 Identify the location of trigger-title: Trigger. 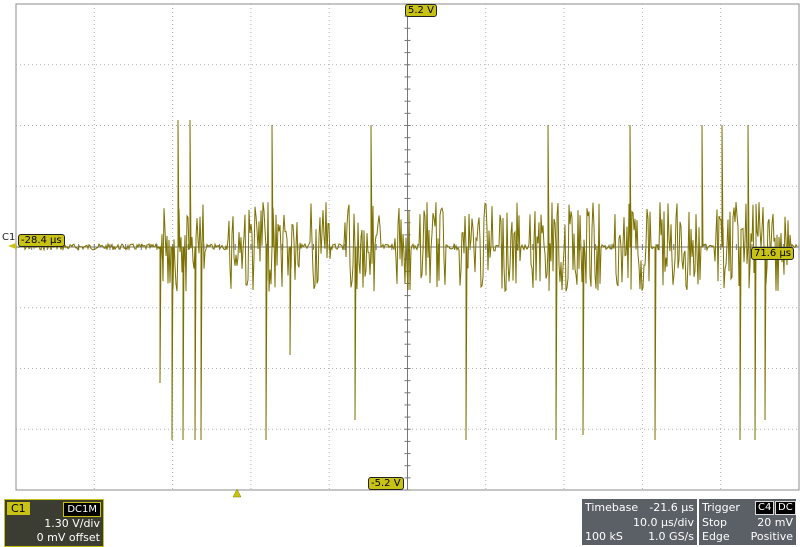
(721, 507).